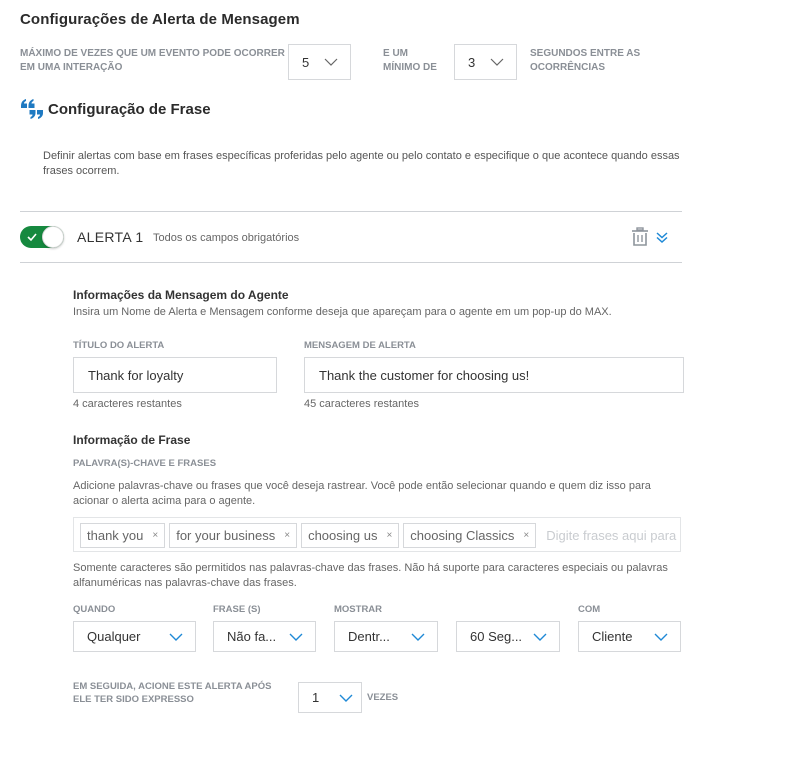 The image size is (798, 763). I want to click on alert-enable-toggle, so click(42, 237).